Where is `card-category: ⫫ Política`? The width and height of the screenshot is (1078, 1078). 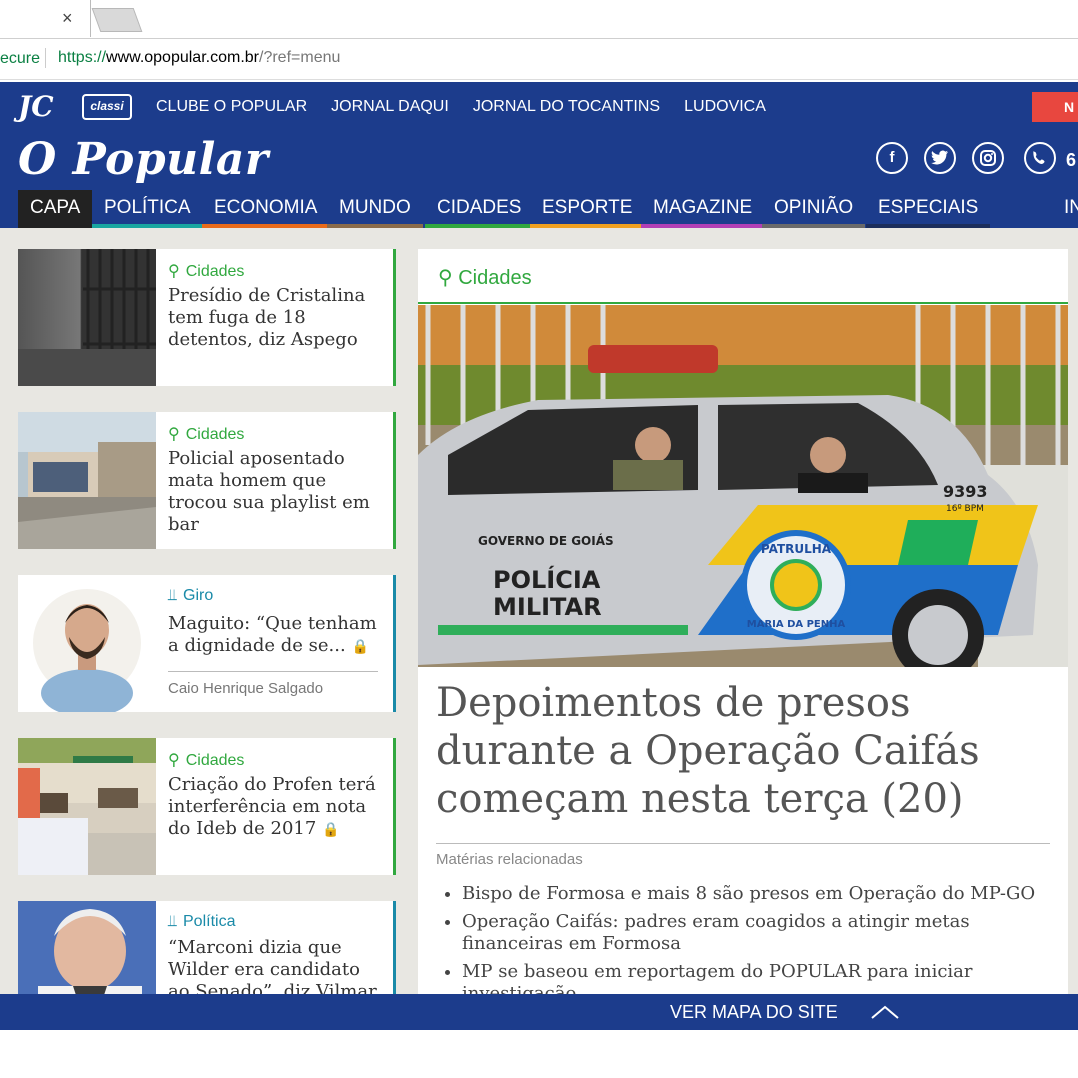
card-category: ⫫ Política is located at coordinates (201, 922).